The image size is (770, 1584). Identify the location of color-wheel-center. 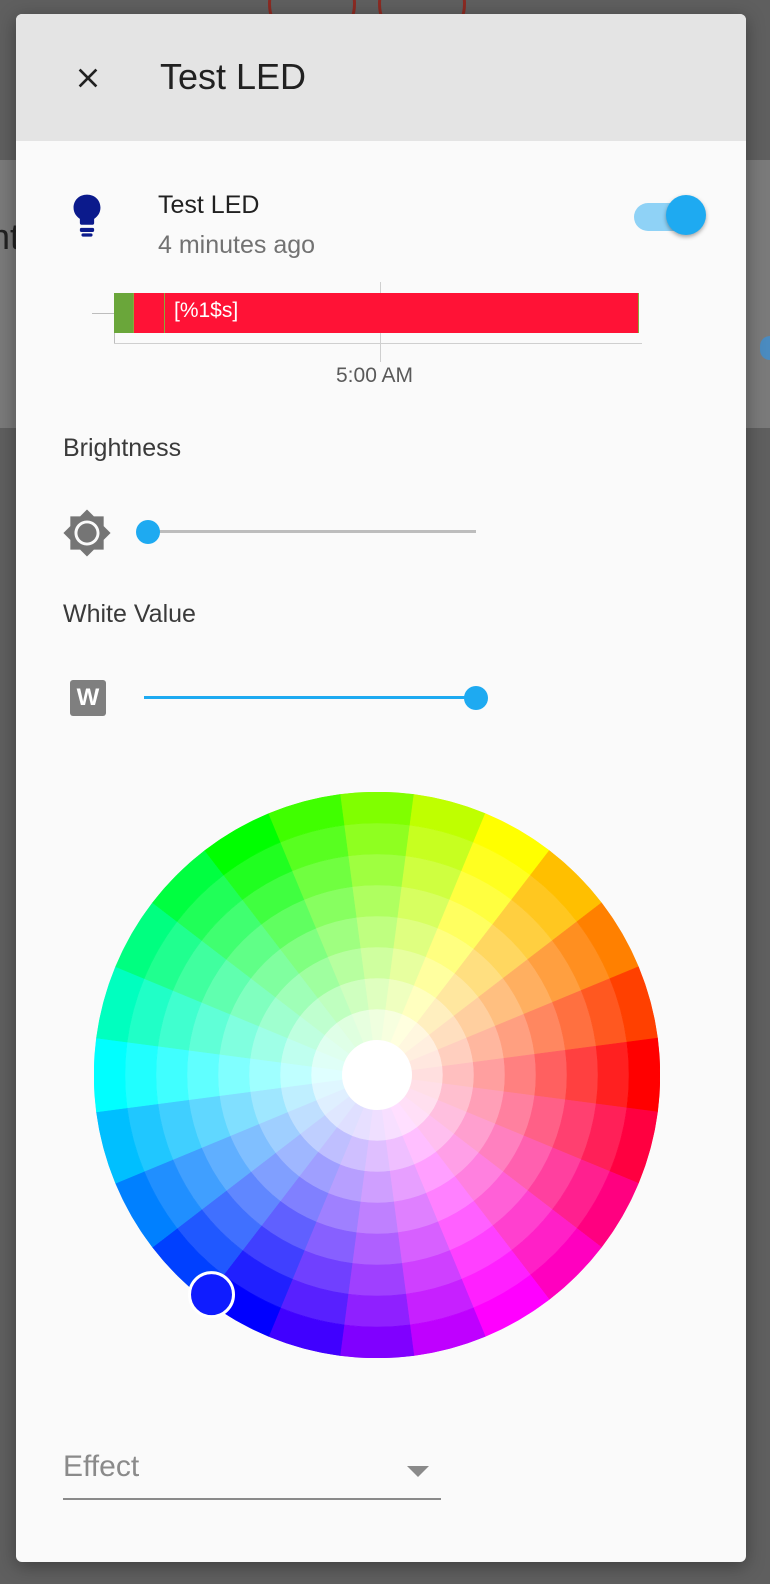
(377, 1075).